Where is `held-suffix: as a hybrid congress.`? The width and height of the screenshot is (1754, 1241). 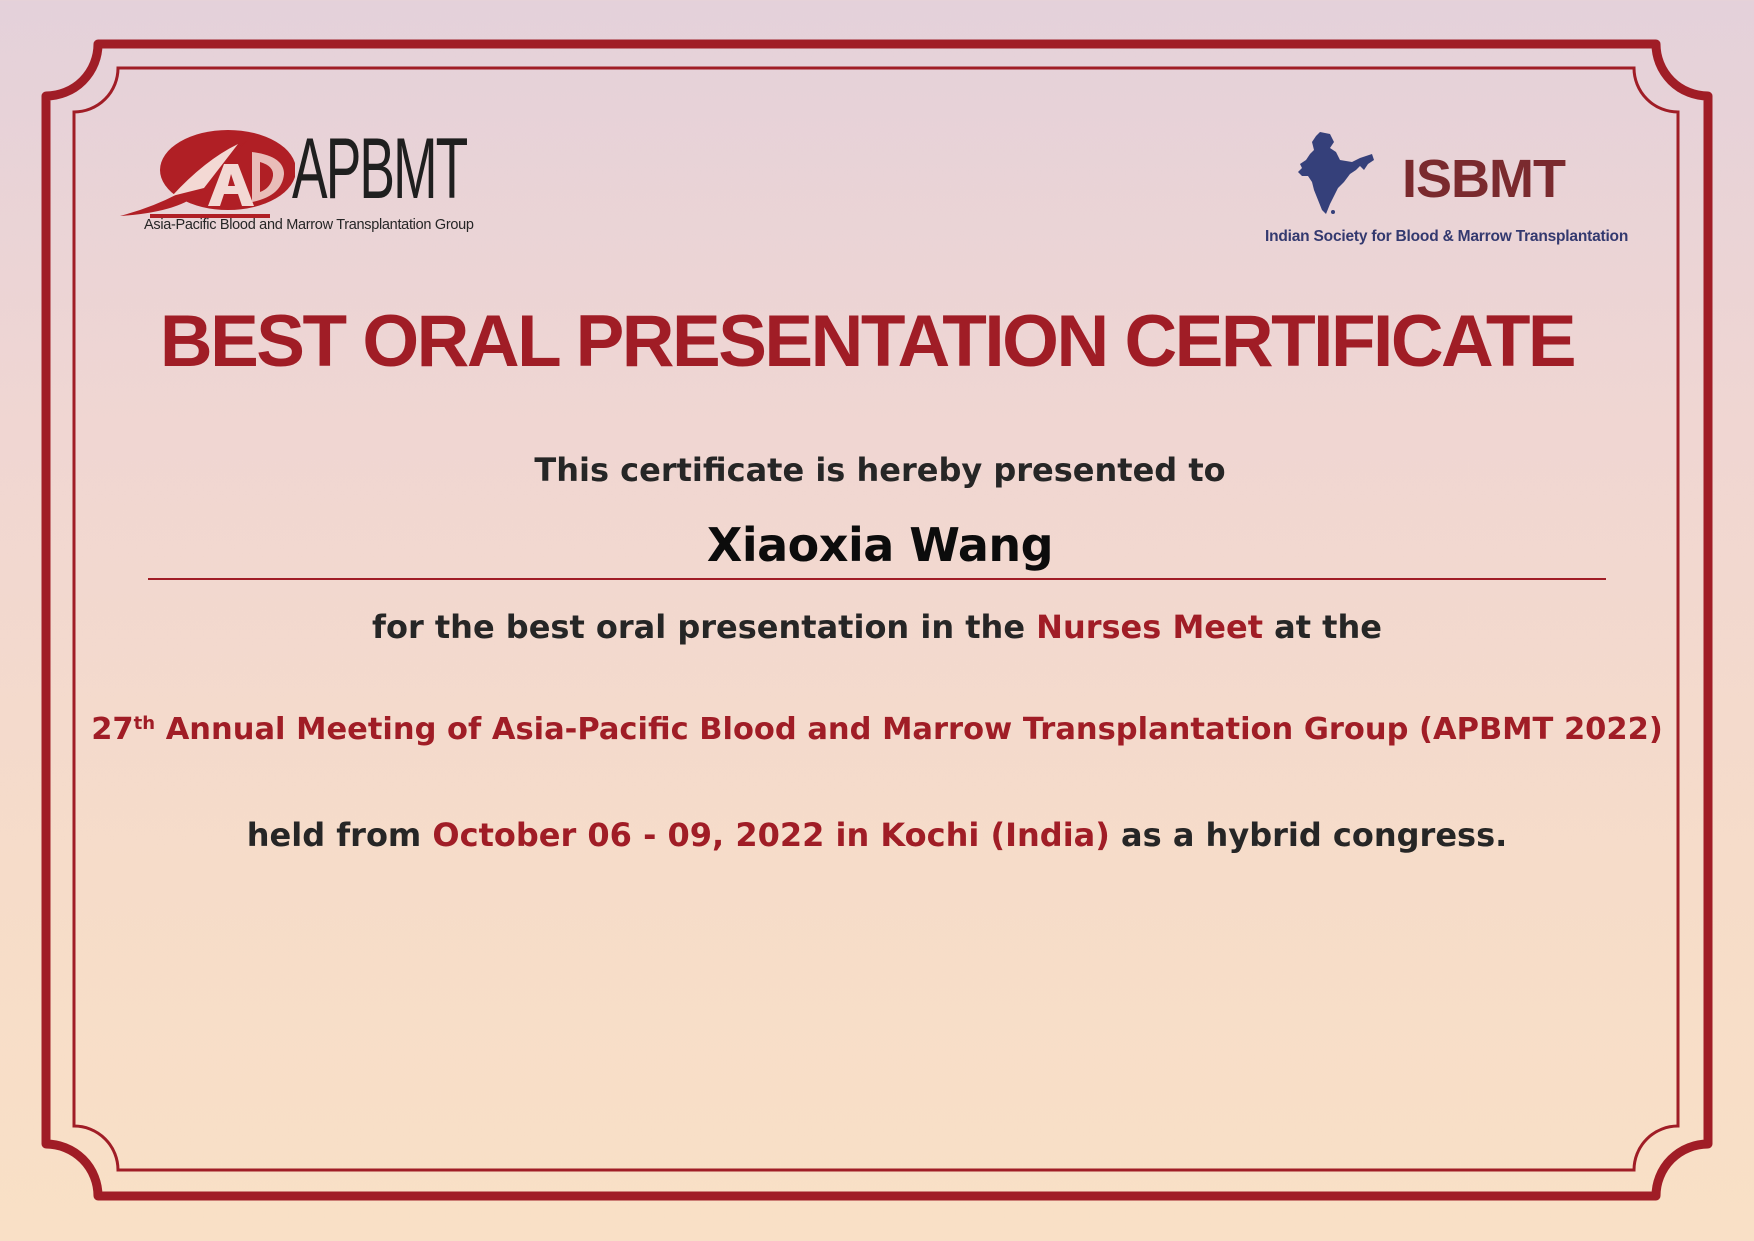
held-suffix: as a hybrid congress. is located at coordinates (1308, 835).